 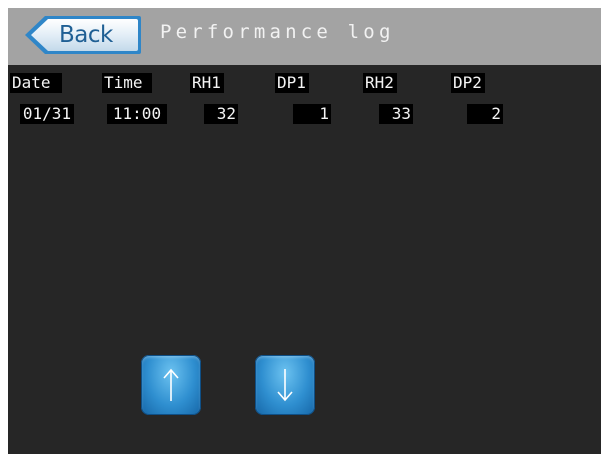 What do you see at coordinates (207, 83) in the screenshot?
I see `column-header-rh1: RH1` at bounding box center [207, 83].